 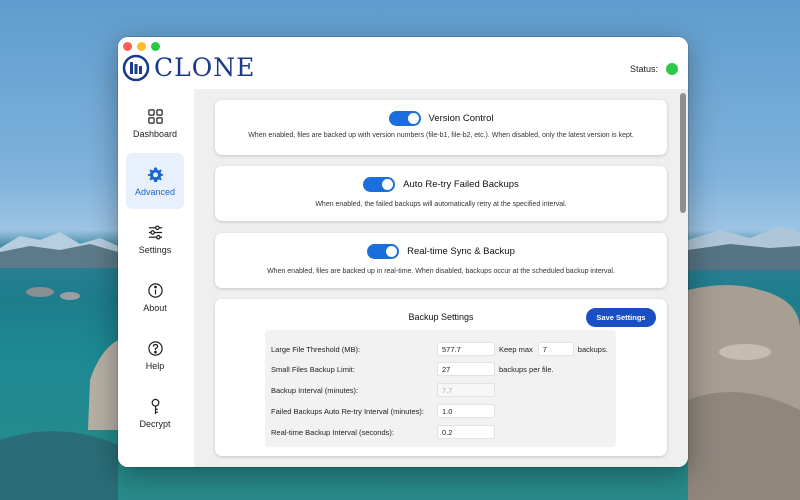 What do you see at coordinates (403, 63) in the screenshot?
I see `title-bar: CLONE Status:` at bounding box center [403, 63].